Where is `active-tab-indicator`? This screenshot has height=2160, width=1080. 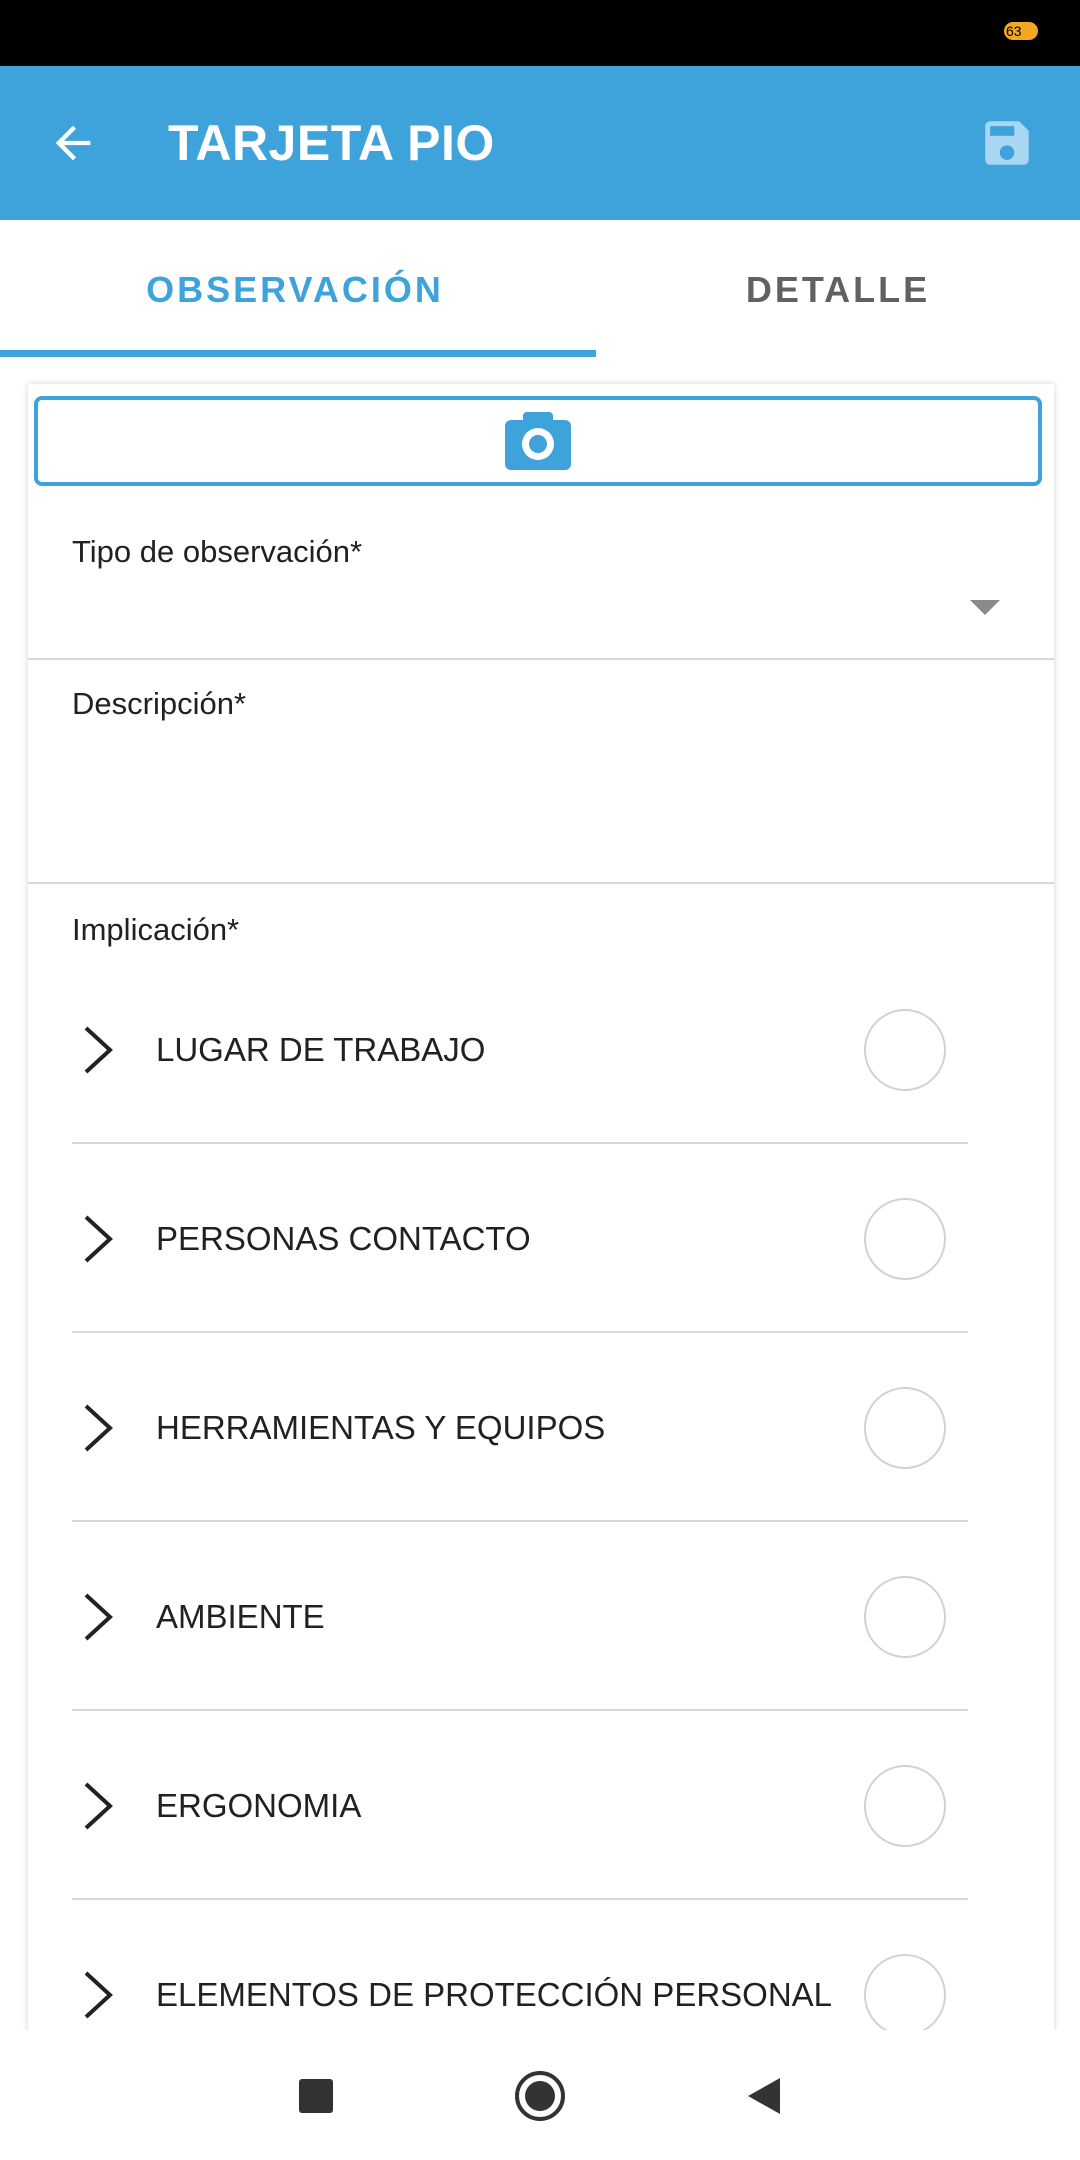
active-tab-indicator is located at coordinates (298, 353).